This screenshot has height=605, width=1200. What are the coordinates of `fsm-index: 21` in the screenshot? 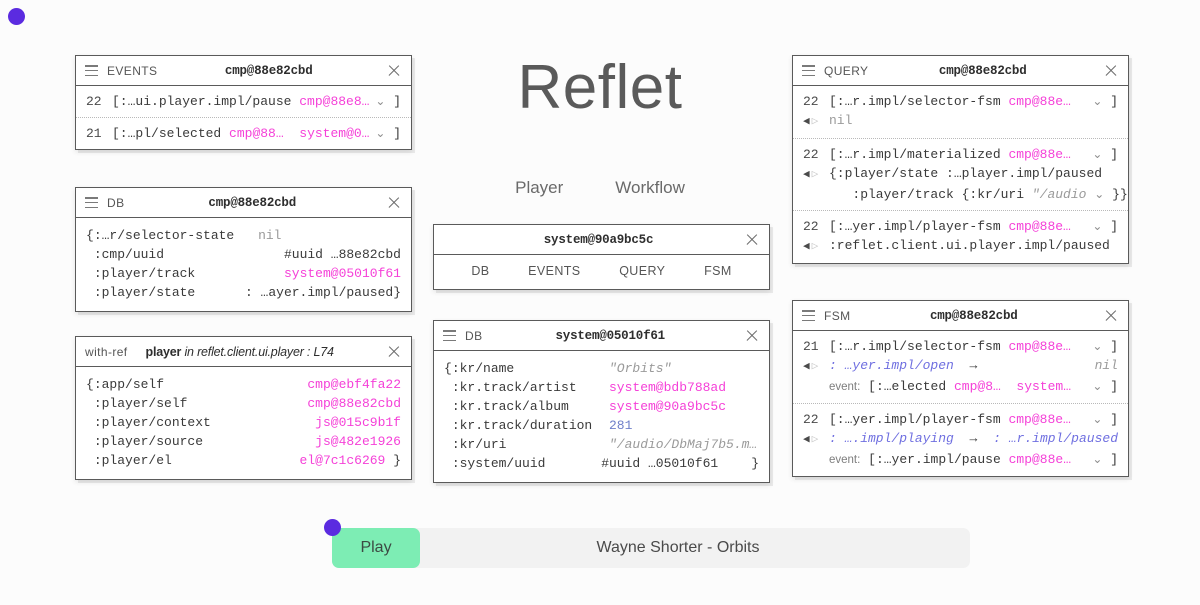 It's located at (811, 346).